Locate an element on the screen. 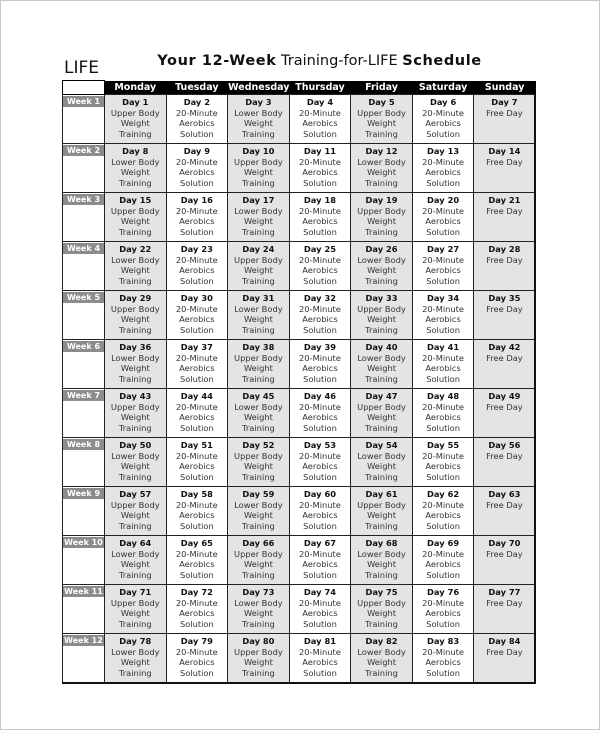  day-cell: Day 29 Upper Body Weight Training is located at coordinates (135, 315).